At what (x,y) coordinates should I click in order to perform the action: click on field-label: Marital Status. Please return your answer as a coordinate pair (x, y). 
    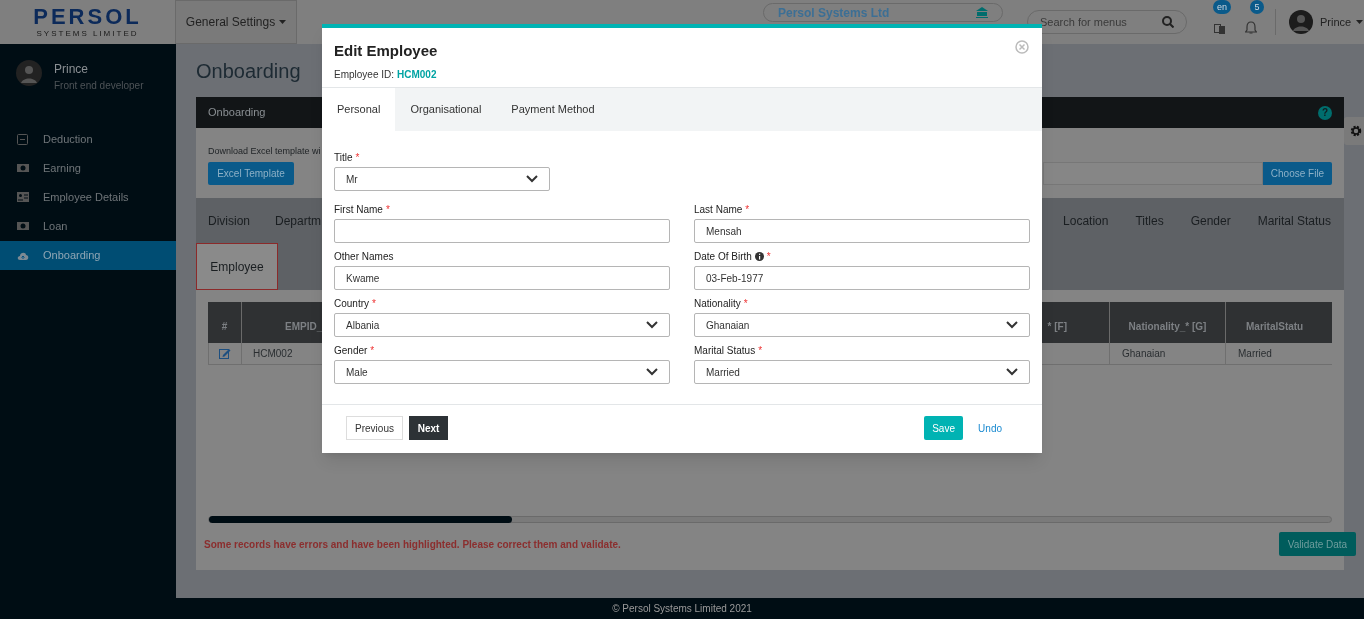
    Looking at the image, I should click on (725, 350).